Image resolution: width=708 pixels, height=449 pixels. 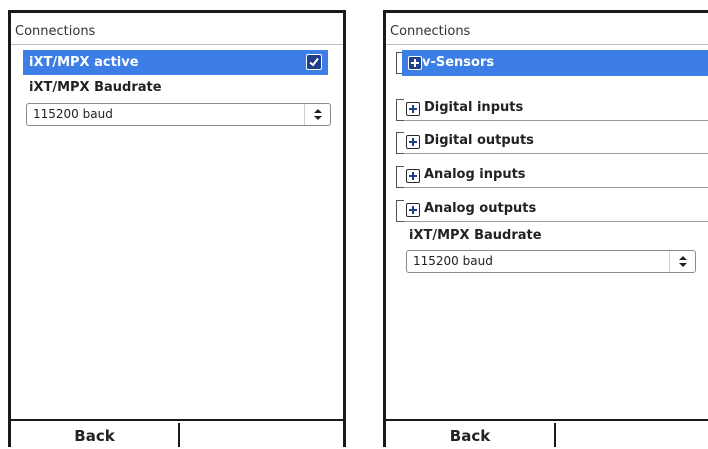 I want to click on tree-item-label: Analog inputs, so click(x=475, y=174).